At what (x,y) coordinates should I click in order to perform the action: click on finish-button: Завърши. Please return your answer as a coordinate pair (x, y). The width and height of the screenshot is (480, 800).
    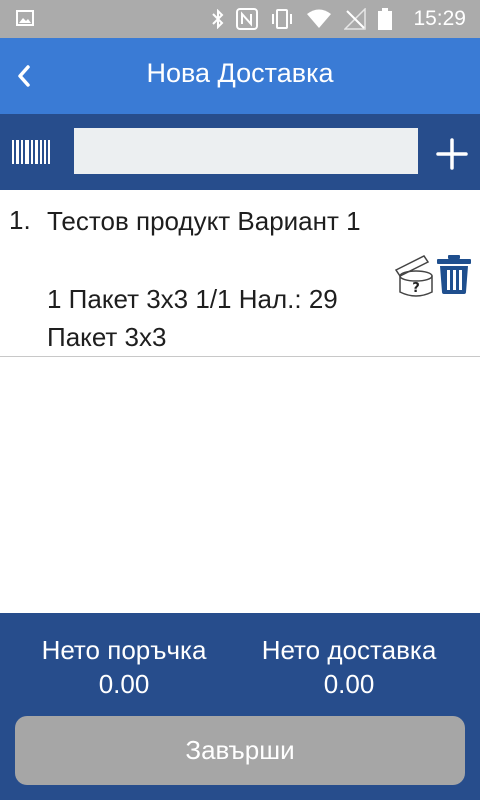
    Looking at the image, I should click on (240, 750).